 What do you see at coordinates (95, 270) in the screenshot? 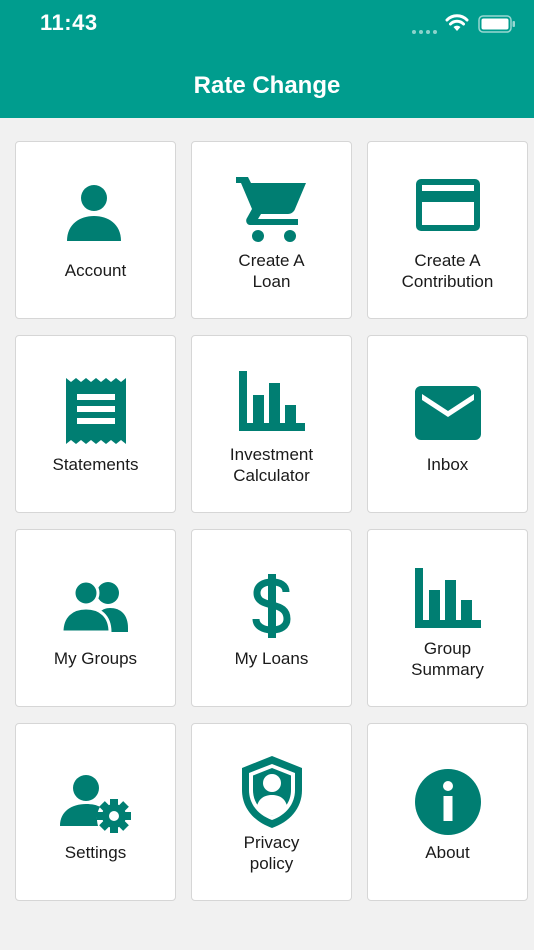
I see `account-label: Account` at bounding box center [95, 270].